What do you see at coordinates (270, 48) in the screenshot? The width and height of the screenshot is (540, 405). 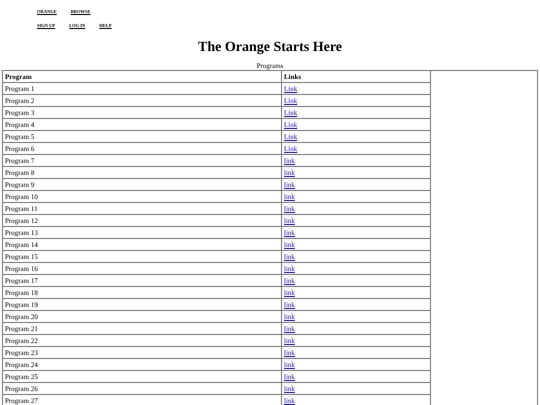 I see `page-title: The Orange Starts Here` at bounding box center [270, 48].